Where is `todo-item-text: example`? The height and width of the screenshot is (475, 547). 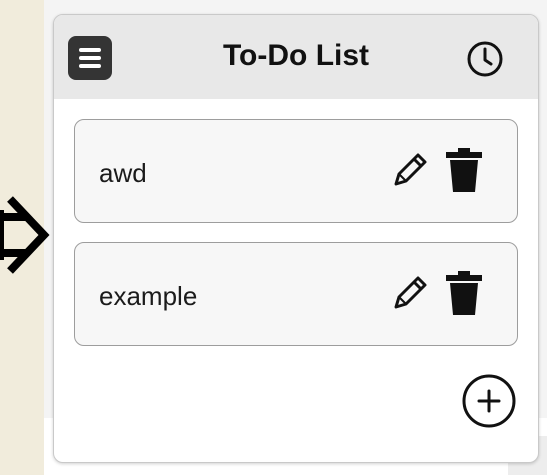 todo-item-text: example is located at coordinates (148, 296).